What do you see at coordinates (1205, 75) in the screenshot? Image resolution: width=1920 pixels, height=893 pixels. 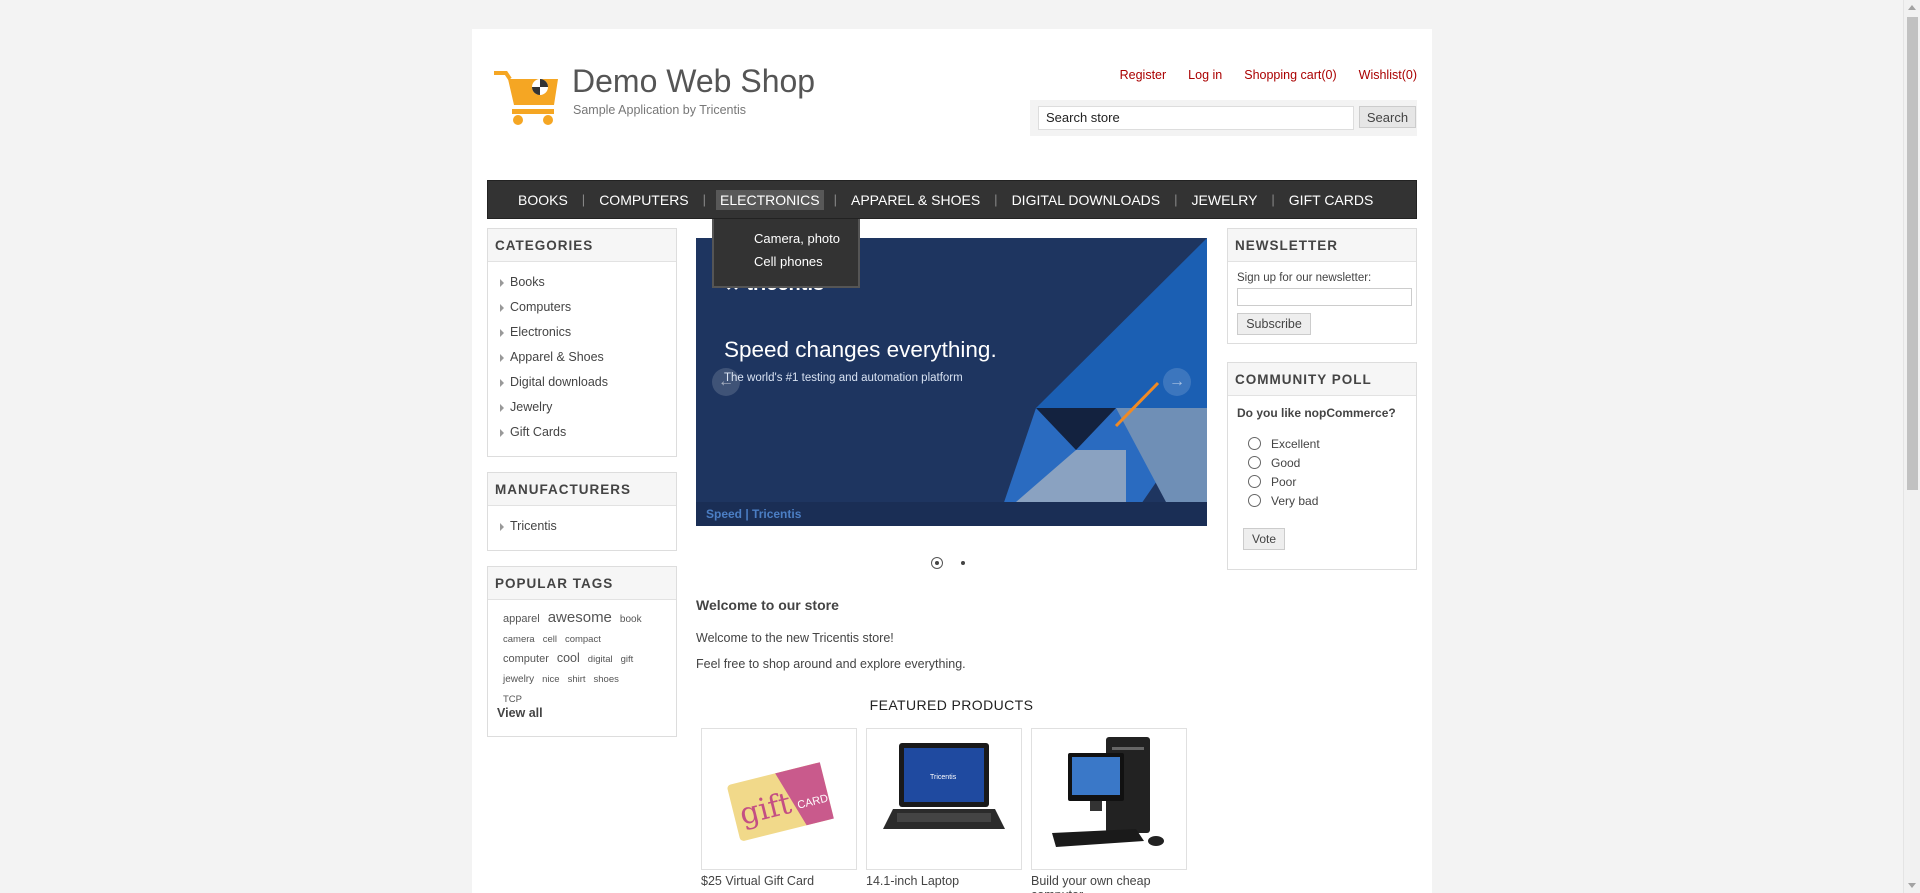 I see `login-link: Log in` at bounding box center [1205, 75].